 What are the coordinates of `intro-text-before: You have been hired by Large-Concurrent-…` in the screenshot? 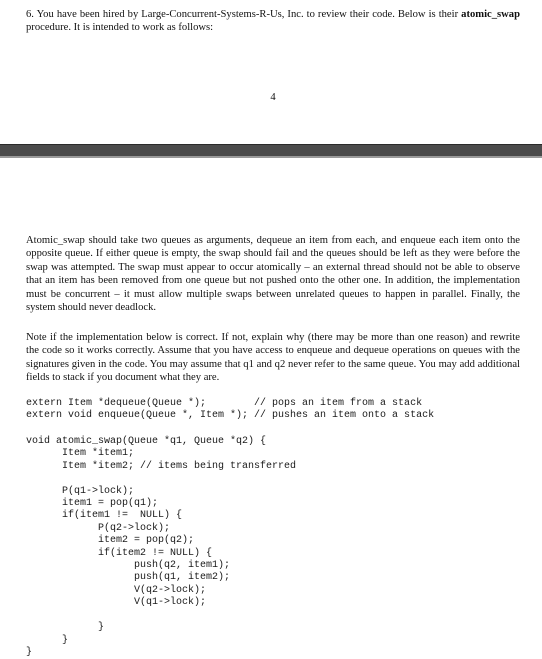 It's located at (247, 14).